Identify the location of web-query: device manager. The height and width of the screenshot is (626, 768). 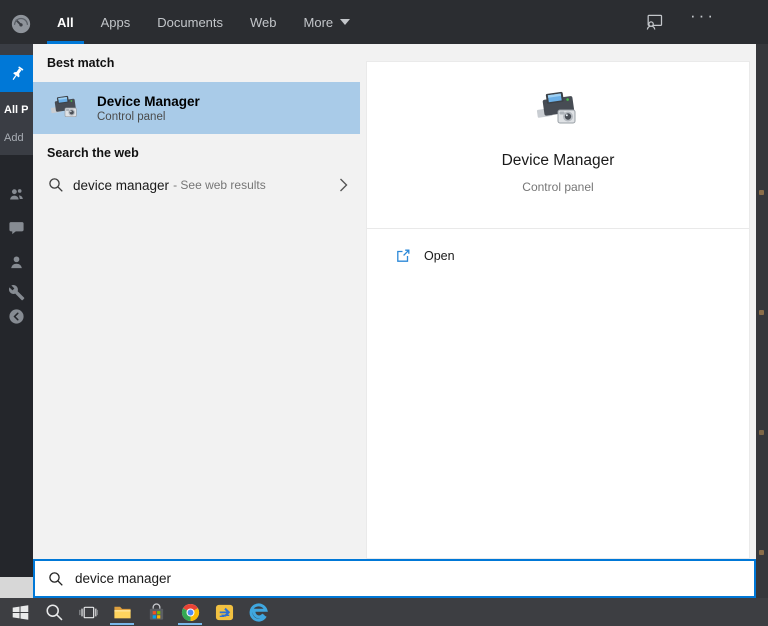
(121, 185).